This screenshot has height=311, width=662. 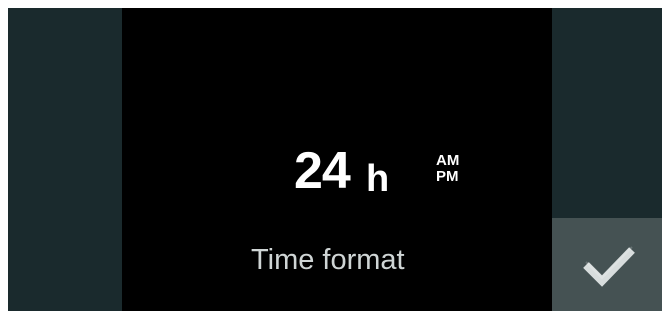 I want to click on confirm-button, so click(x=607, y=264).